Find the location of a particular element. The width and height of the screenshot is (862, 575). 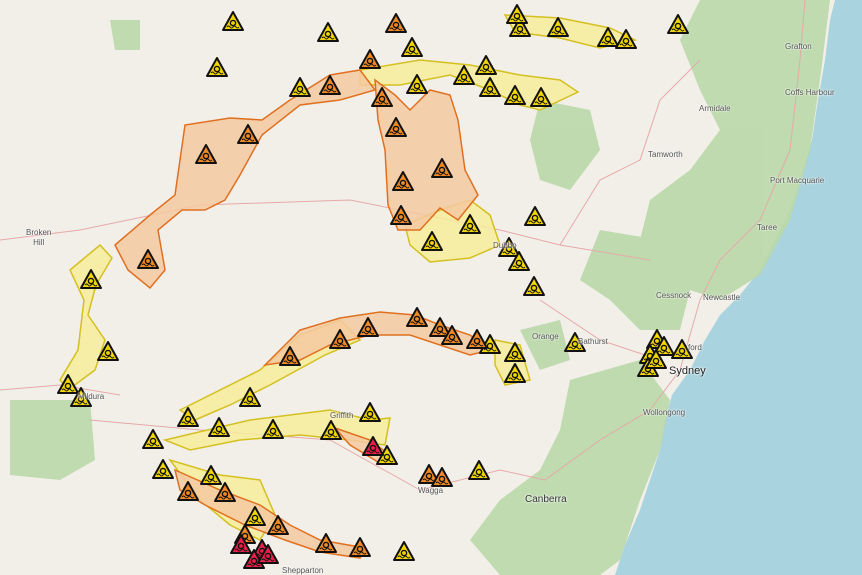

label-armidale: Armidale is located at coordinates (715, 108).